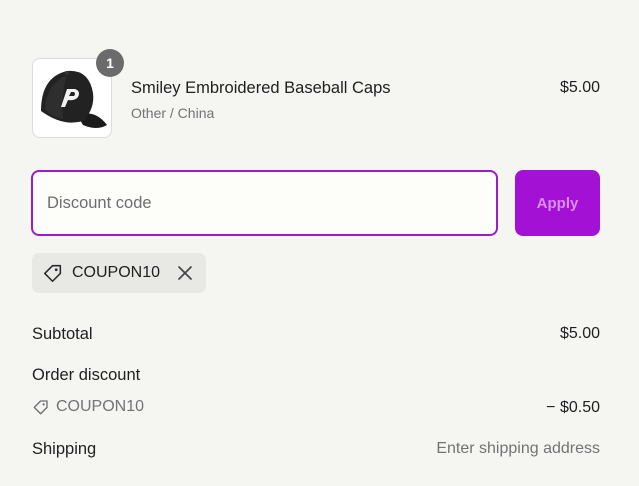 This screenshot has height=486, width=639. I want to click on remove-coupon-button, so click(185, 273).